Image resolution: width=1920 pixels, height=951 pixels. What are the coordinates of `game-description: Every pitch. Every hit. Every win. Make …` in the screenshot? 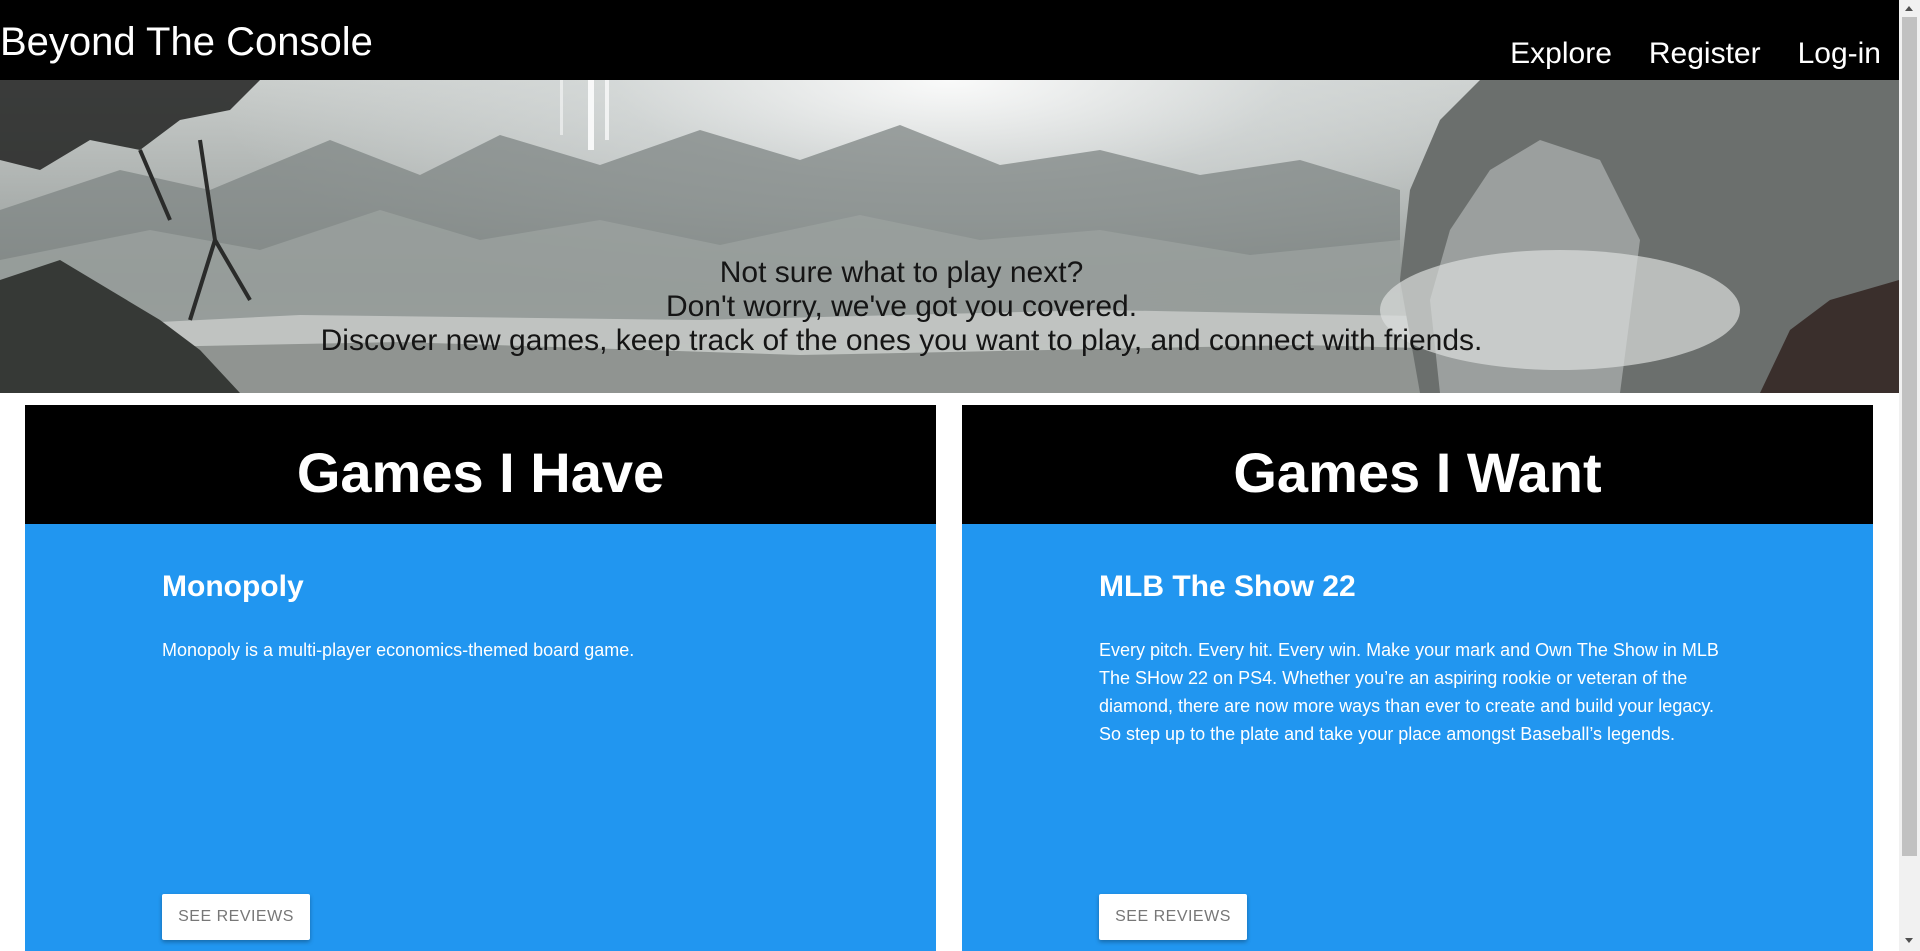 It's located at (1409, 692).